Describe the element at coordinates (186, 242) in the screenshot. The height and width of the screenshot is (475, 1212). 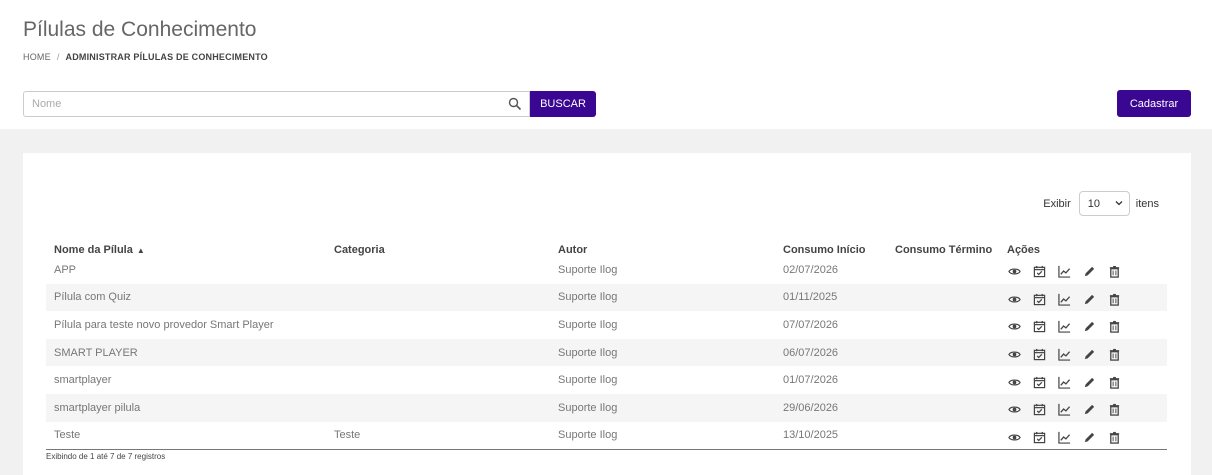
I see `column-header-name: Nome da Pílula ▲` at that location.